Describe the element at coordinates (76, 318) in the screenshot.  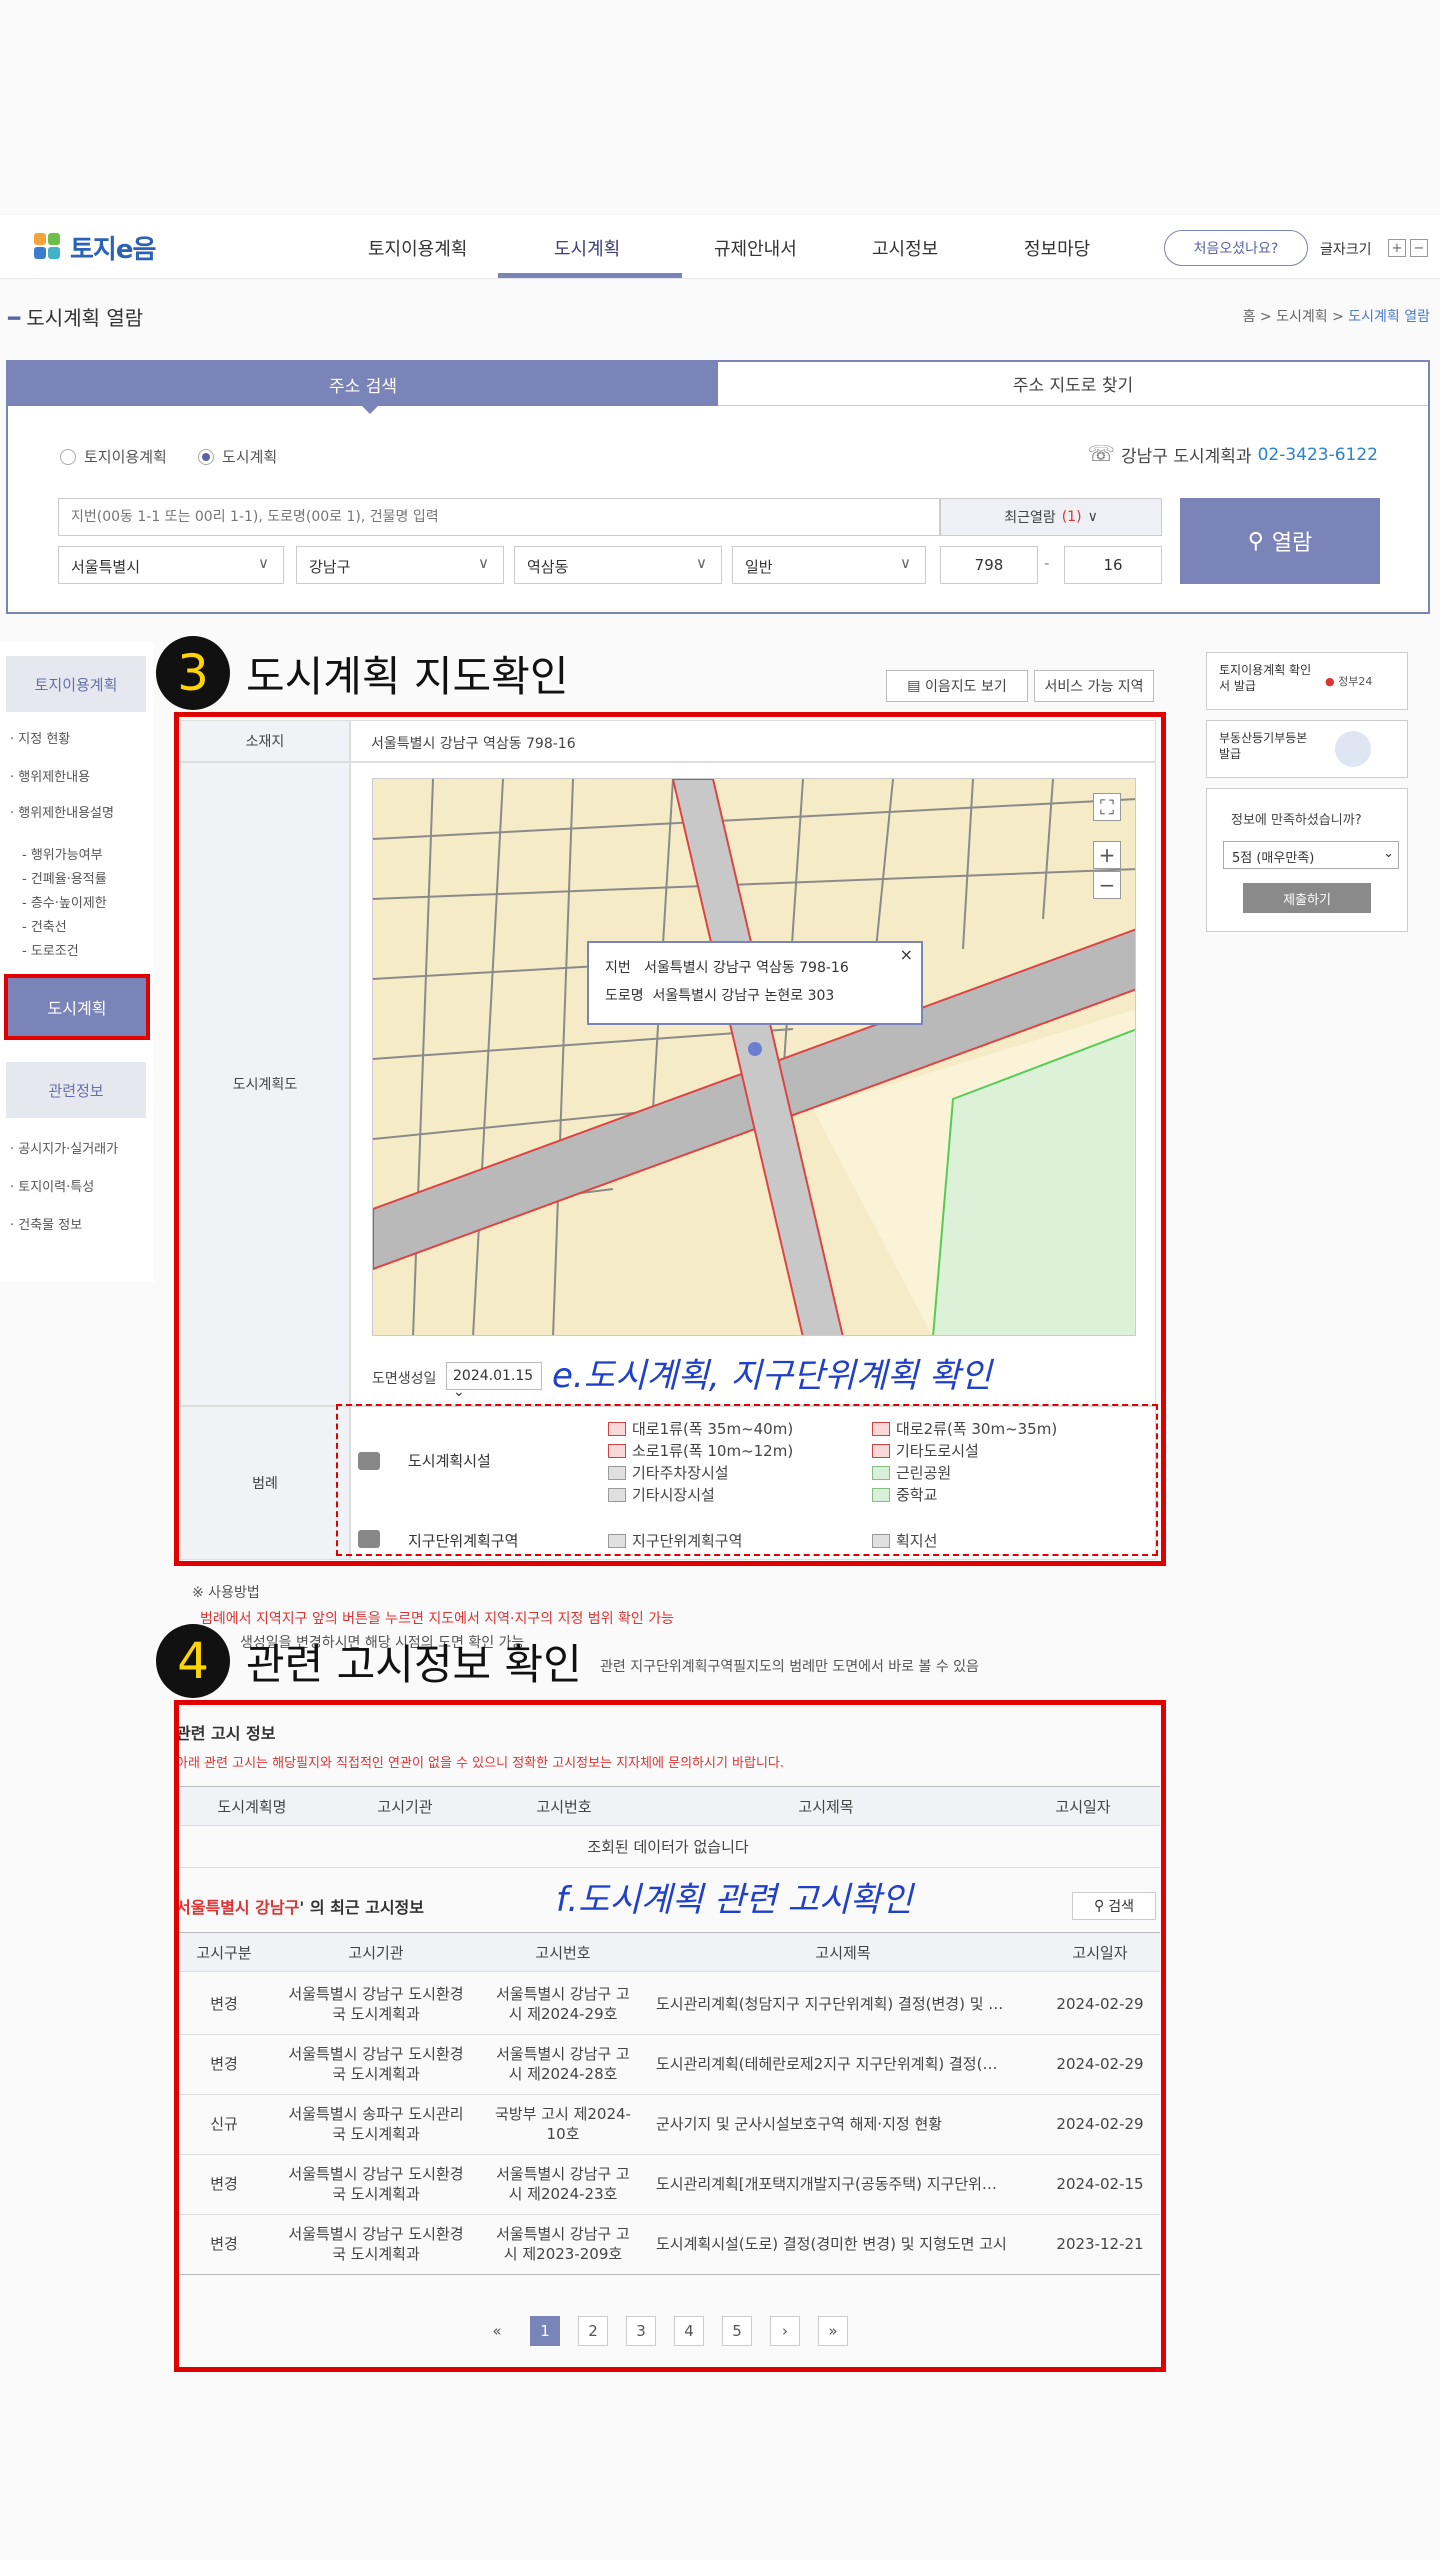
I see `page-title: ━ 도시계획 열람` at that location.